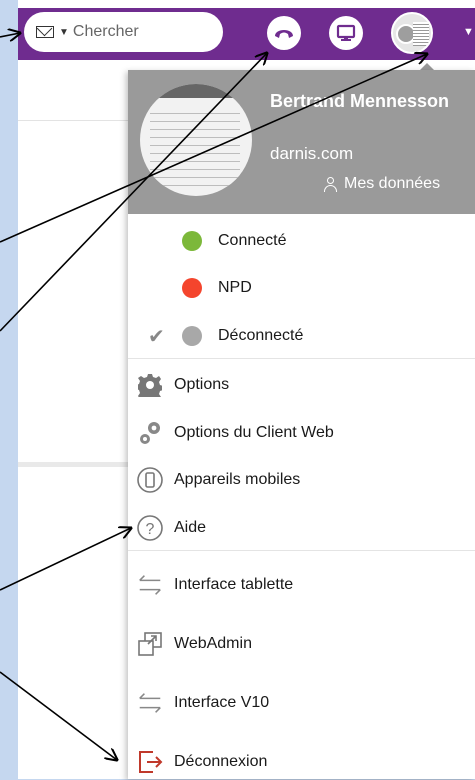  Describe the element at coordinates (235, 287) in the screenshot. I see `status-label: NPD` at that location.